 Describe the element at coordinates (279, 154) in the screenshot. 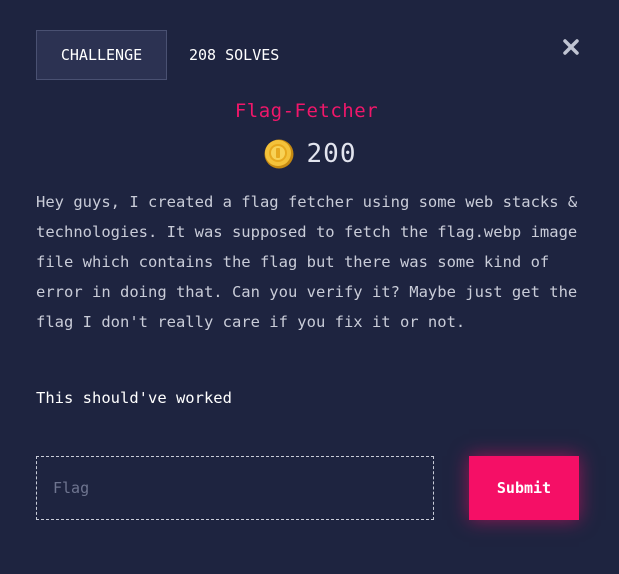

I see `coin-icon` at that location.